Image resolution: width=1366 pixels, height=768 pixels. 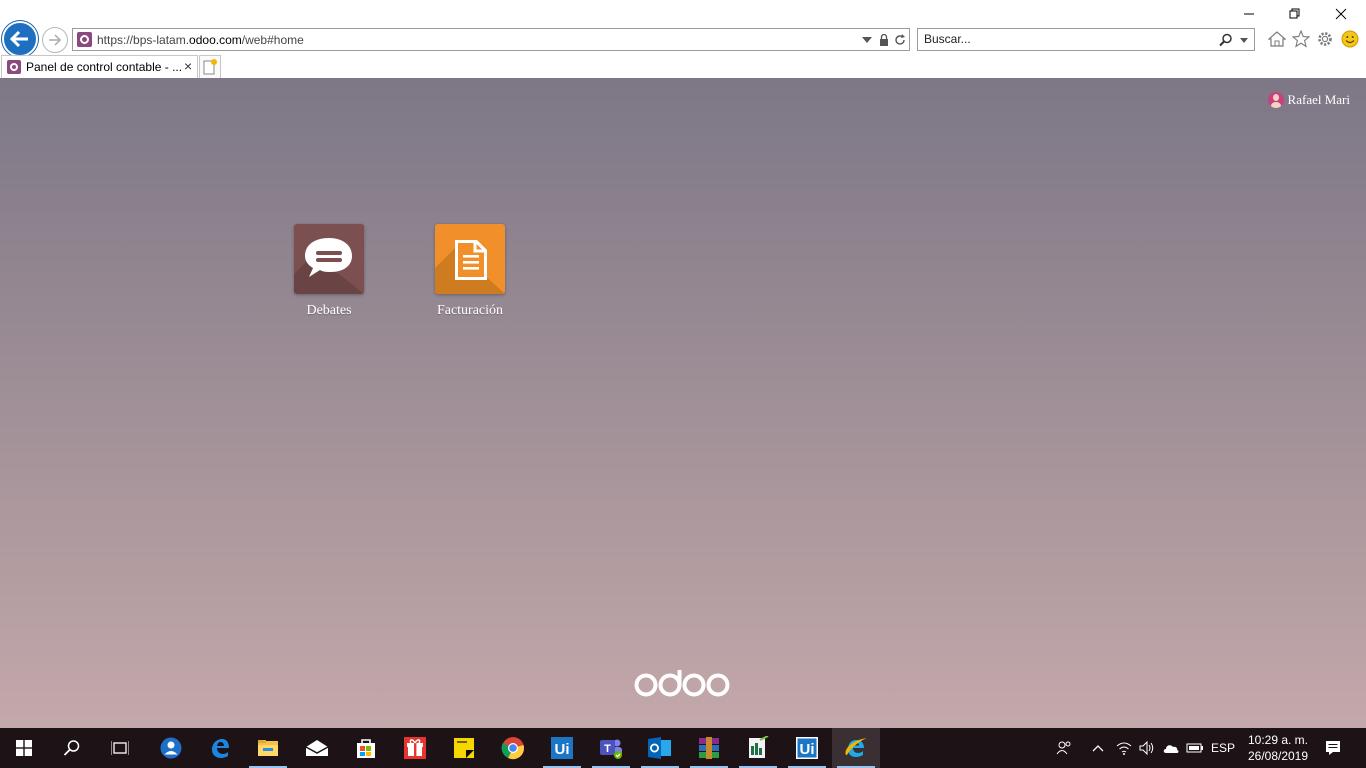 I want to click on tray-language: ESP, so click(x=1223, y=748).